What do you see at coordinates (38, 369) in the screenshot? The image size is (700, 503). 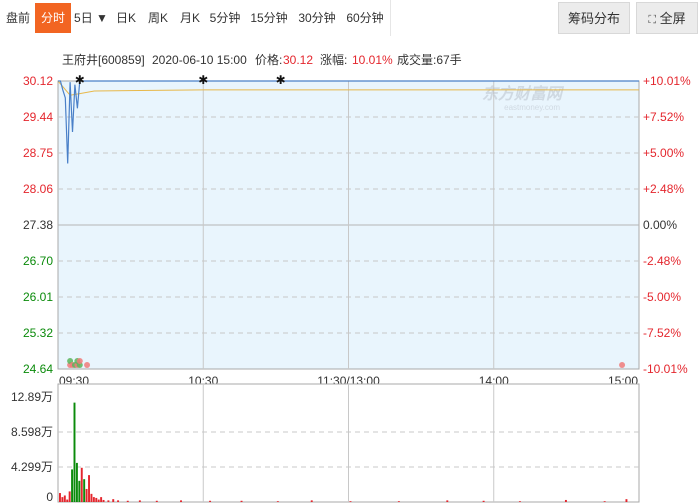 I see `price-axis-tick: 24.64` at bounding box center [38, 369].